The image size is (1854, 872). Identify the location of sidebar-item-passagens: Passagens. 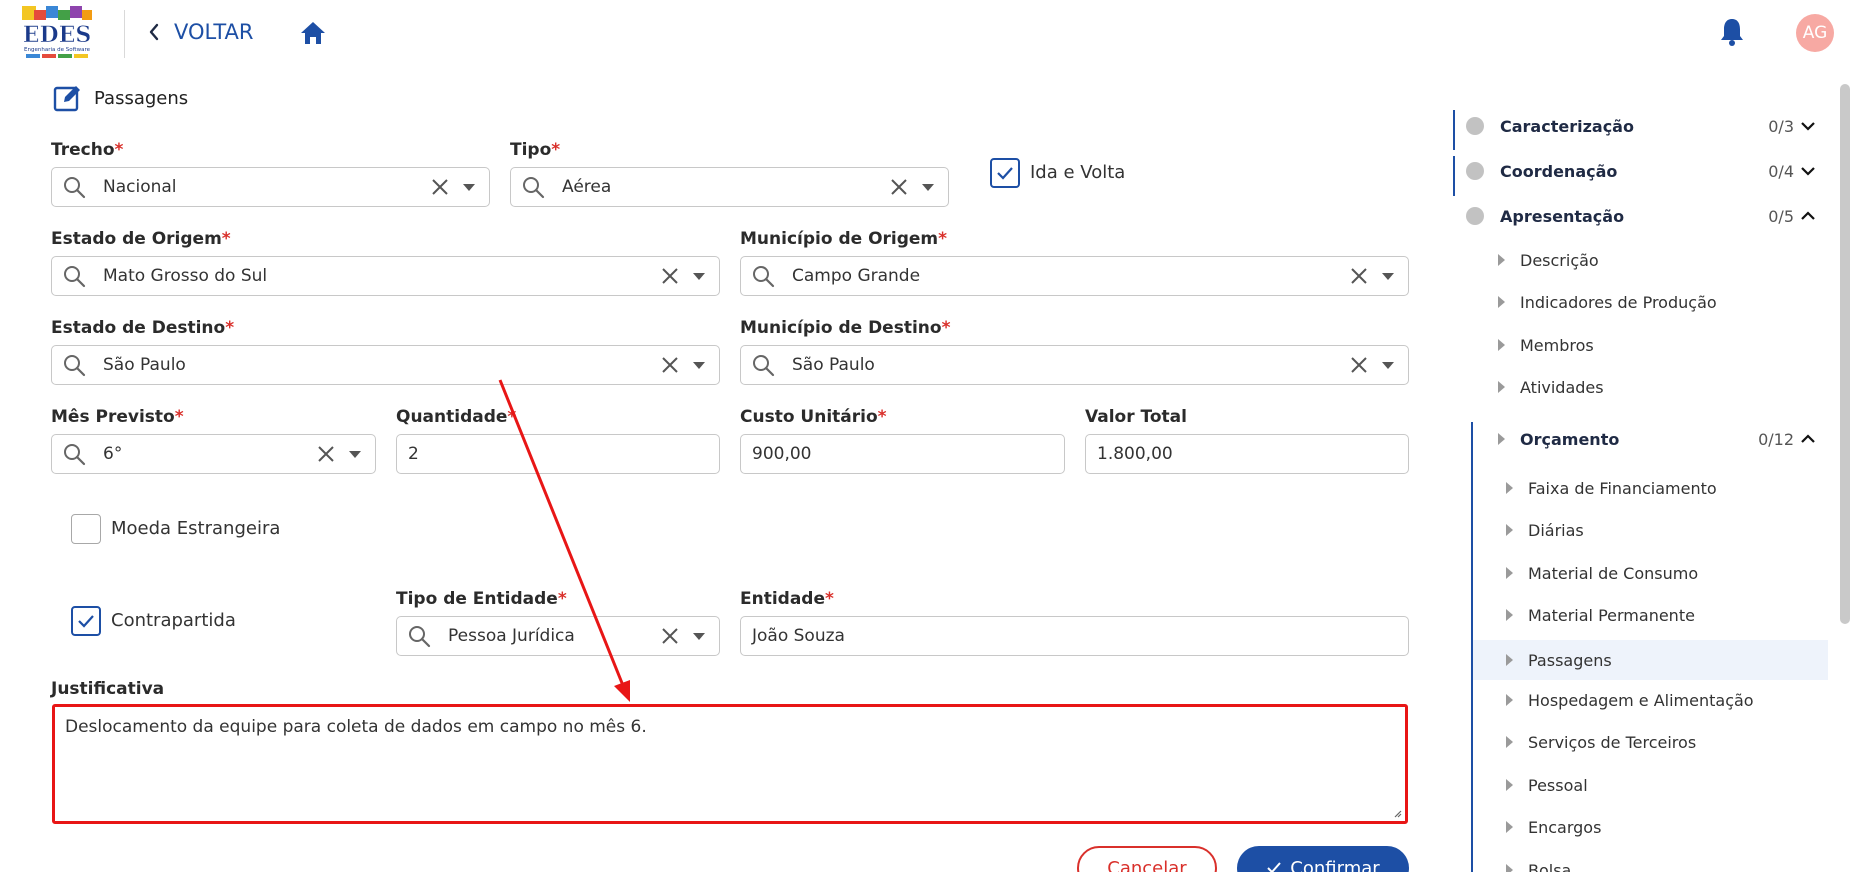
(1650, 660).